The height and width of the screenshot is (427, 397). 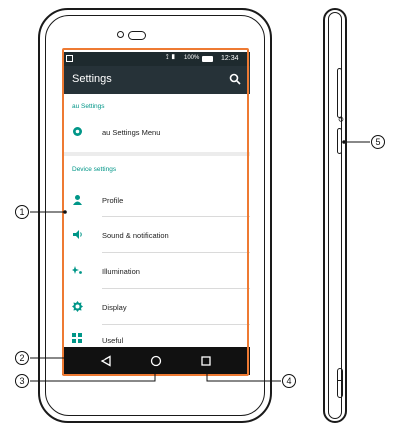 I want to click on callout-4: 4, so click(x=289, y=381).